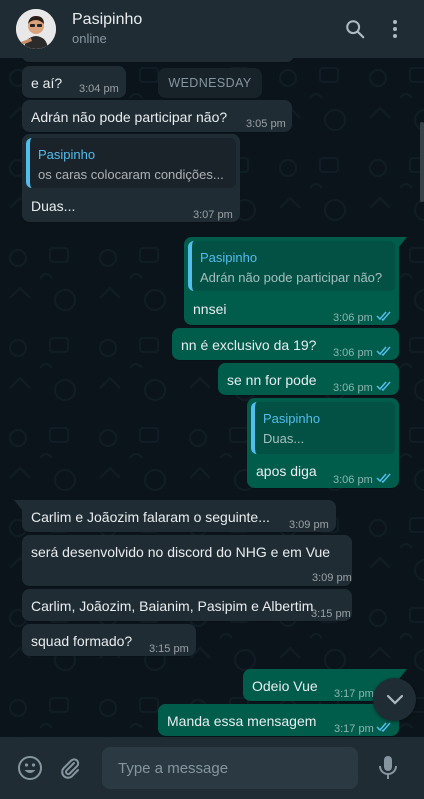  Describe the element at coordinates (210, 83) in the screenshot. I see `day-divider: WEDNESDAY` at that location.